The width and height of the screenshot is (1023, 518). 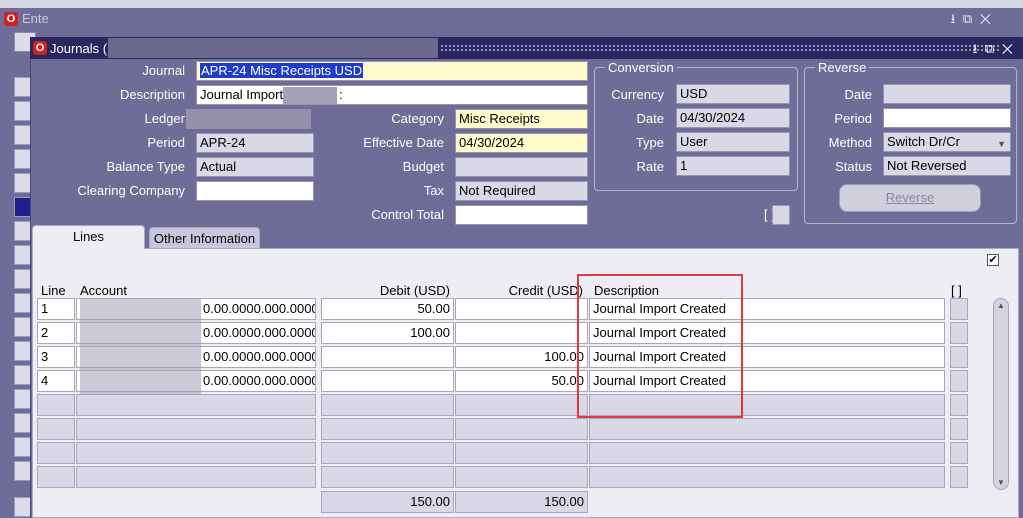 What do you see at coordinates (733, 166) in the screenshot?
I see `rate-field: 1` at bounding box center [733, 166].